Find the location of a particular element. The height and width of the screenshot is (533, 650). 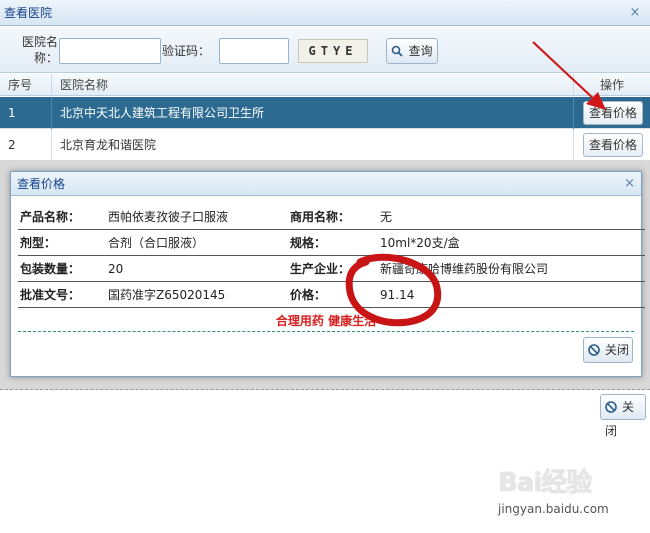

outer-close-button: 关闭 is located at coordinates (623, 416).